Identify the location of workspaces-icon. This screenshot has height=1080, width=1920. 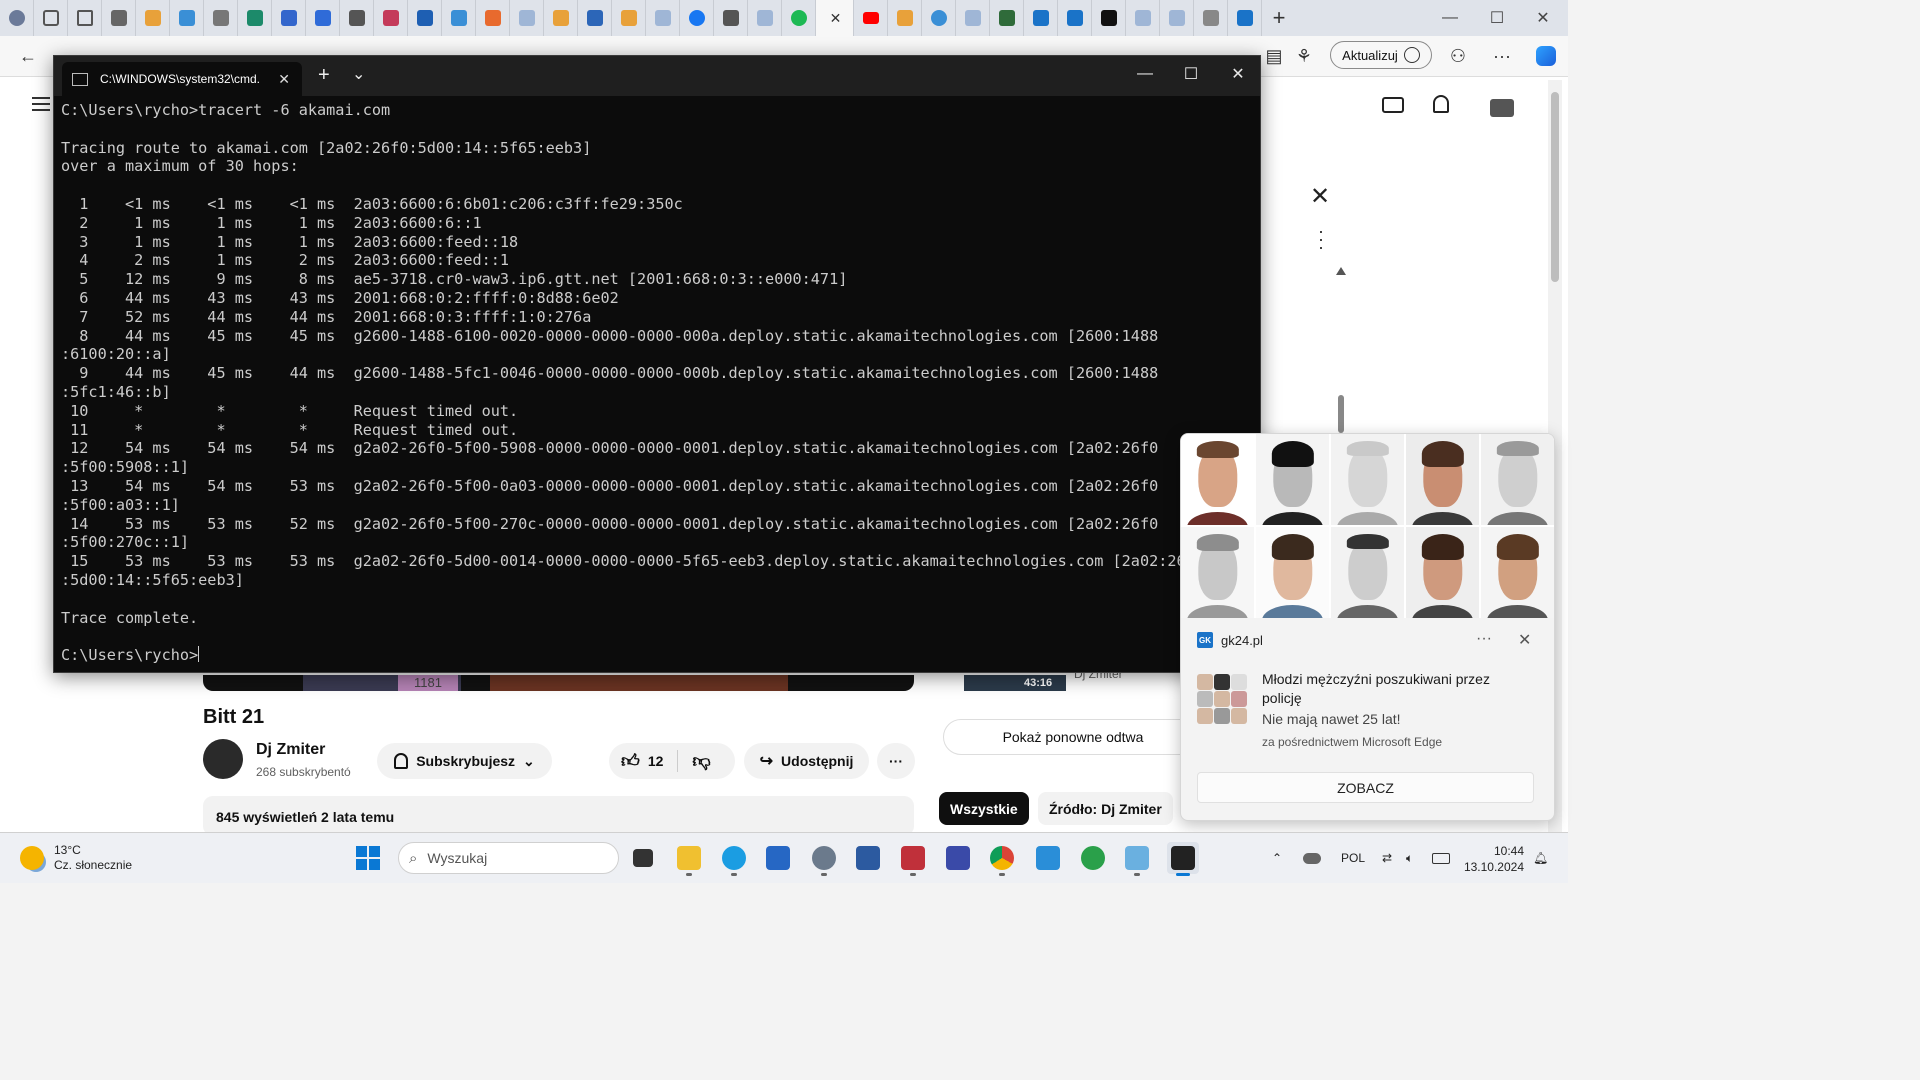
(51, 18).